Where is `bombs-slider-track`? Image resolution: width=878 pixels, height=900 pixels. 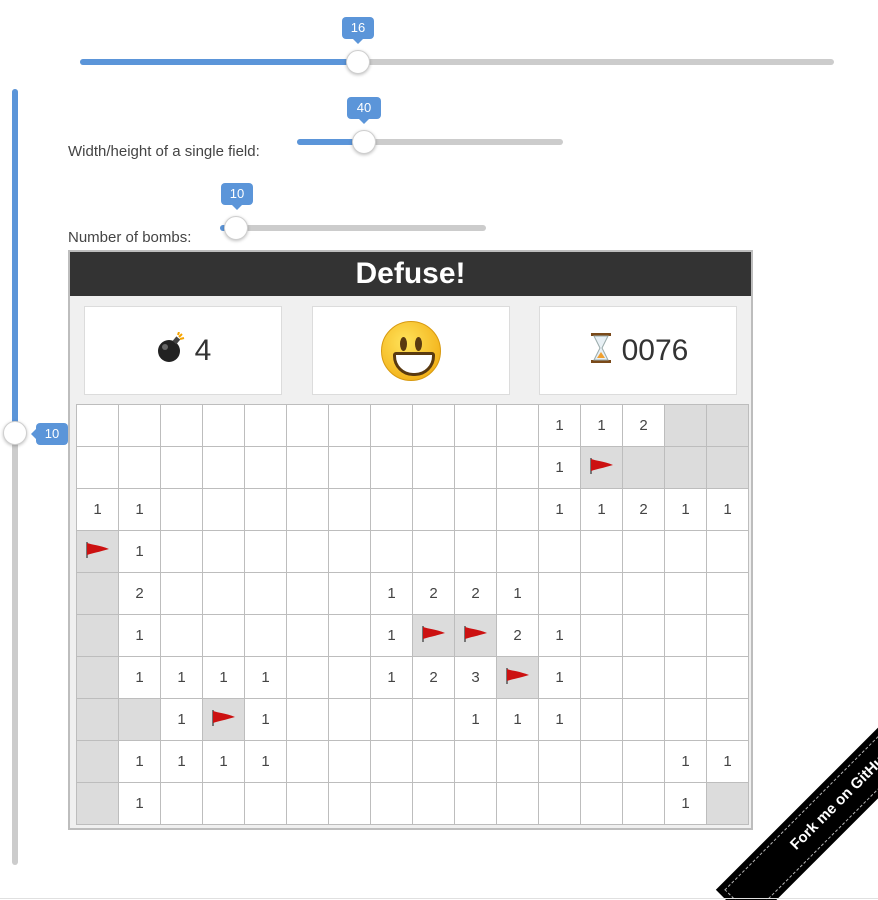 bombs-slider-track is located at coordinates (353, 228).